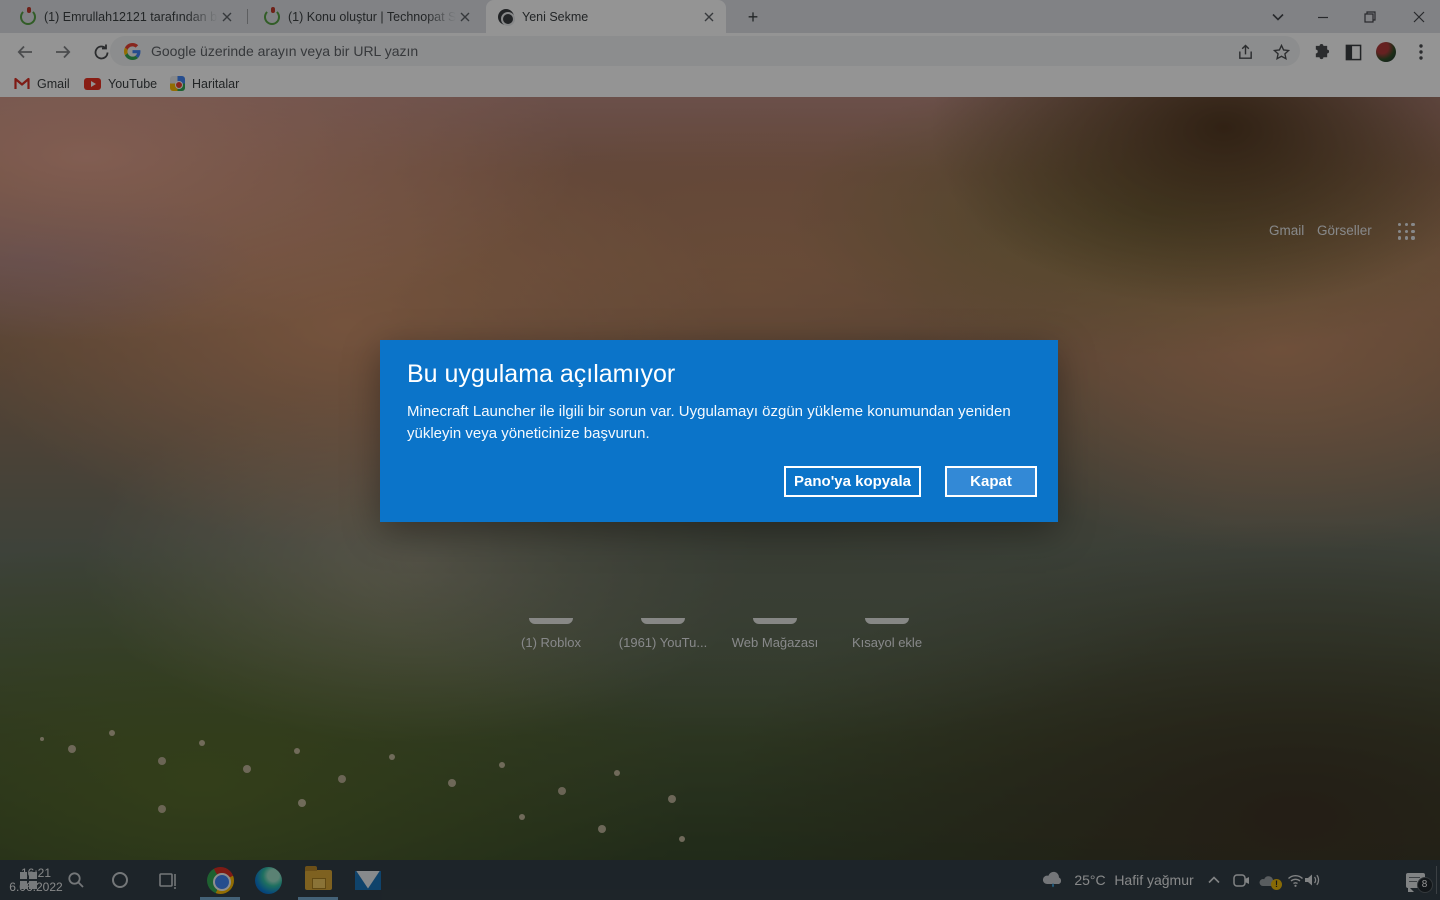 This screenshot has width=1440, height=900. Describe the element at coordinates (541, 374) in the screenshot. I see `dialog-title: Bu uygulama açılamıyor` at that location.